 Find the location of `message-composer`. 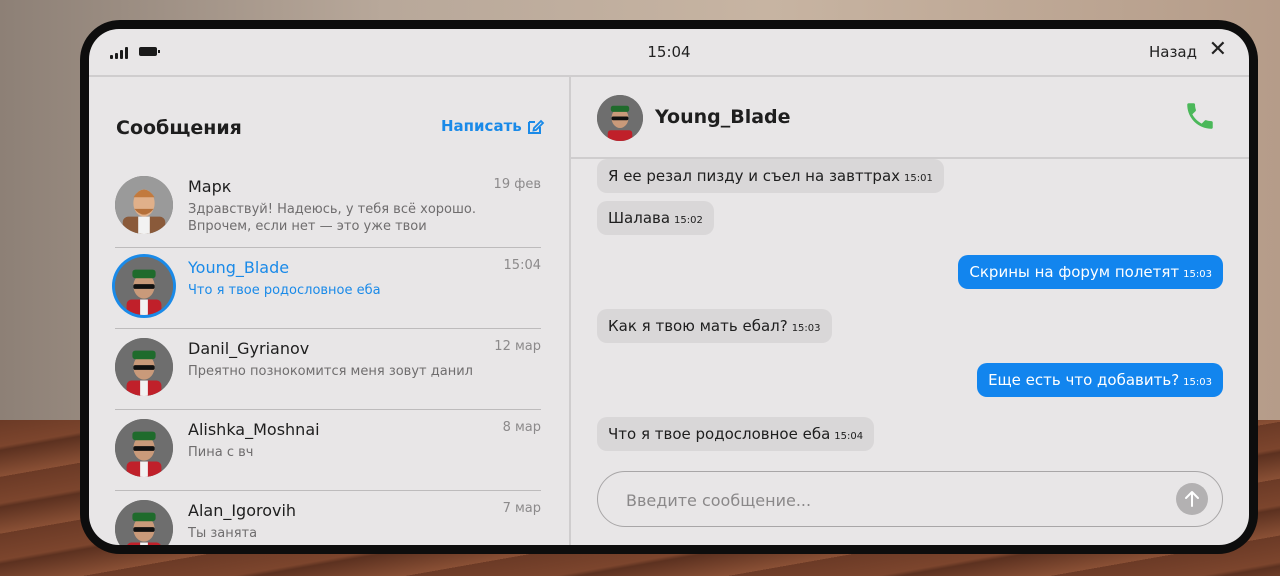

message-composer is located at coordinates (910, 499).